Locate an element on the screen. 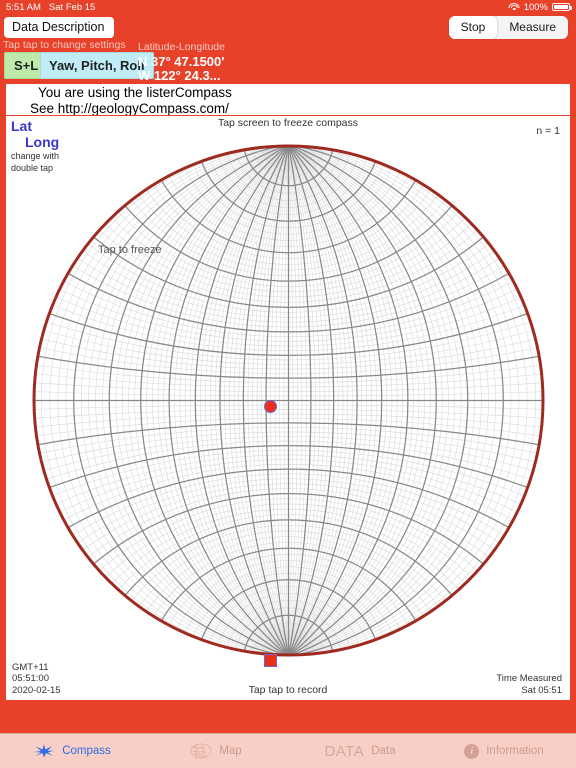  status-bar-time: 5:51 AM is located at coordinates (23, 7).